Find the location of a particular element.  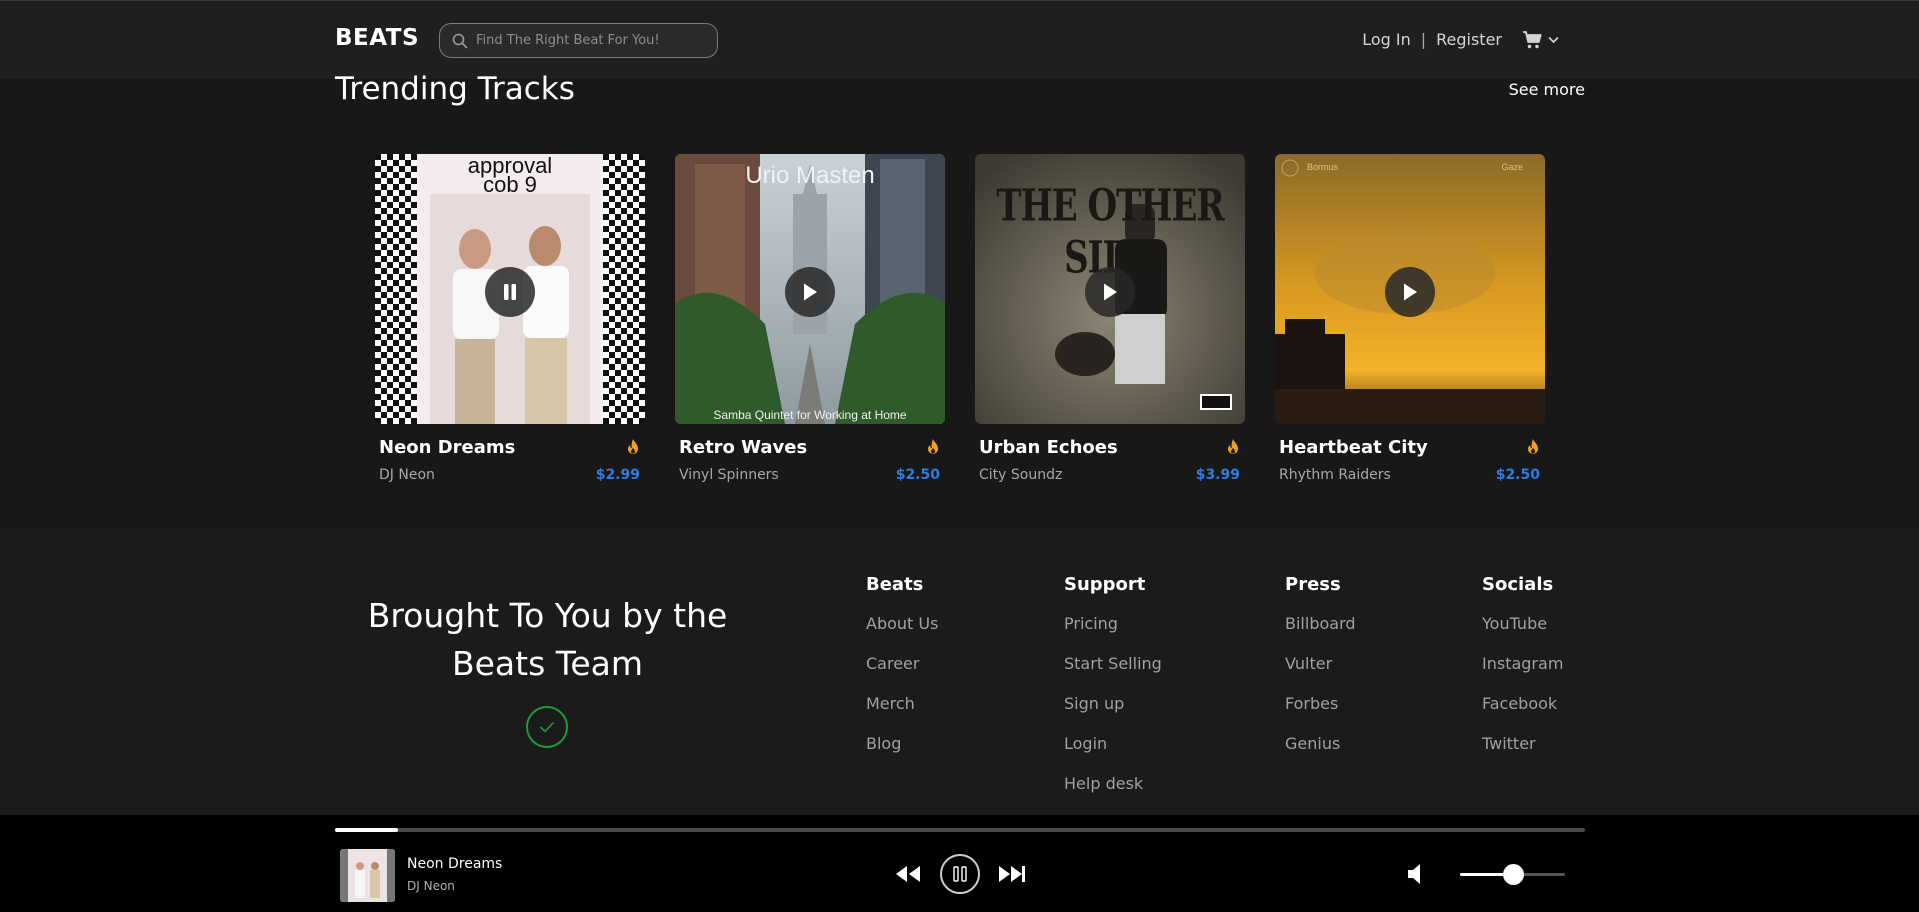

site-header: BEATS Log In | Register is located at coordinates (959, 39).